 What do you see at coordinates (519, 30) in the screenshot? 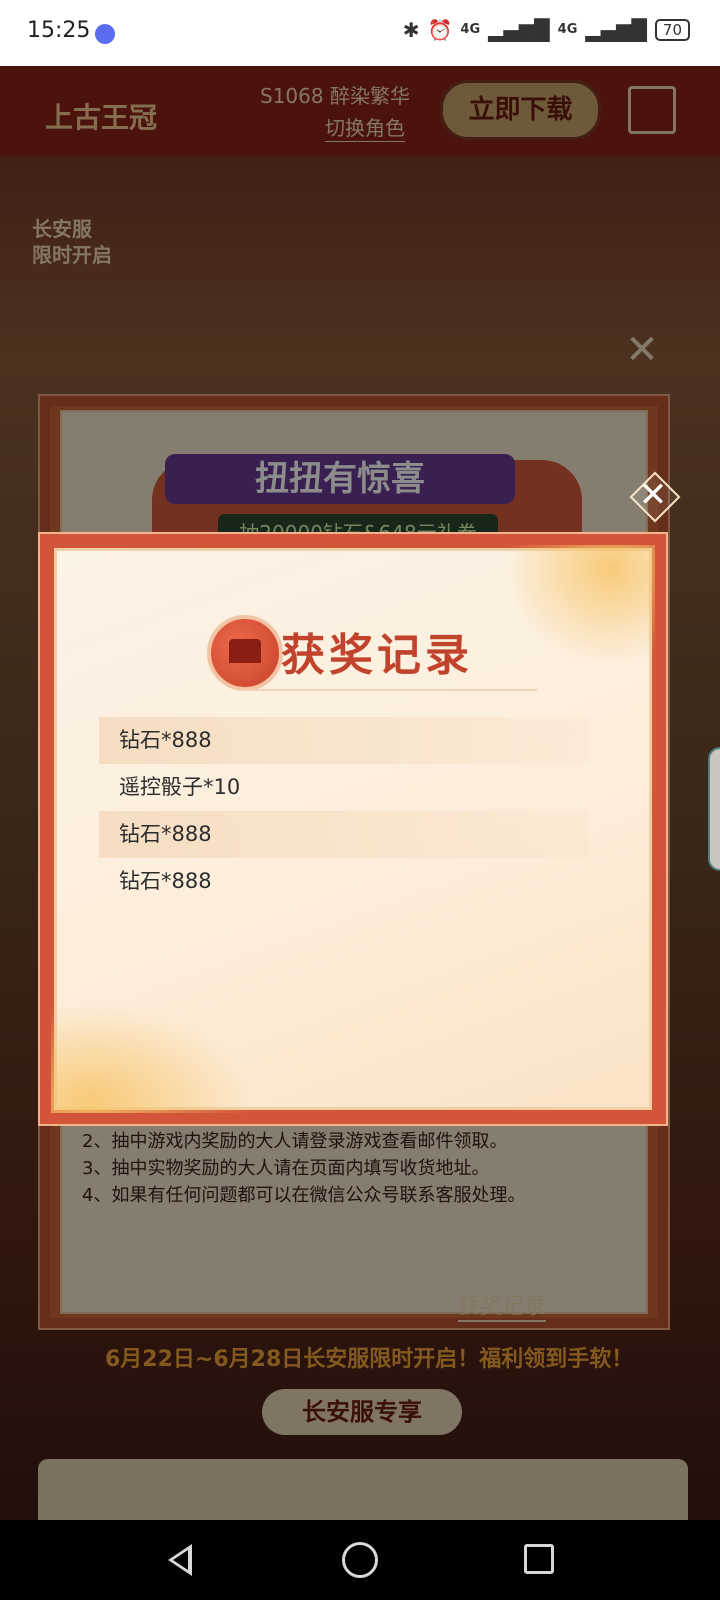
I see `signal-icon: ▂▄▆█` at bounding box center [519, 30].